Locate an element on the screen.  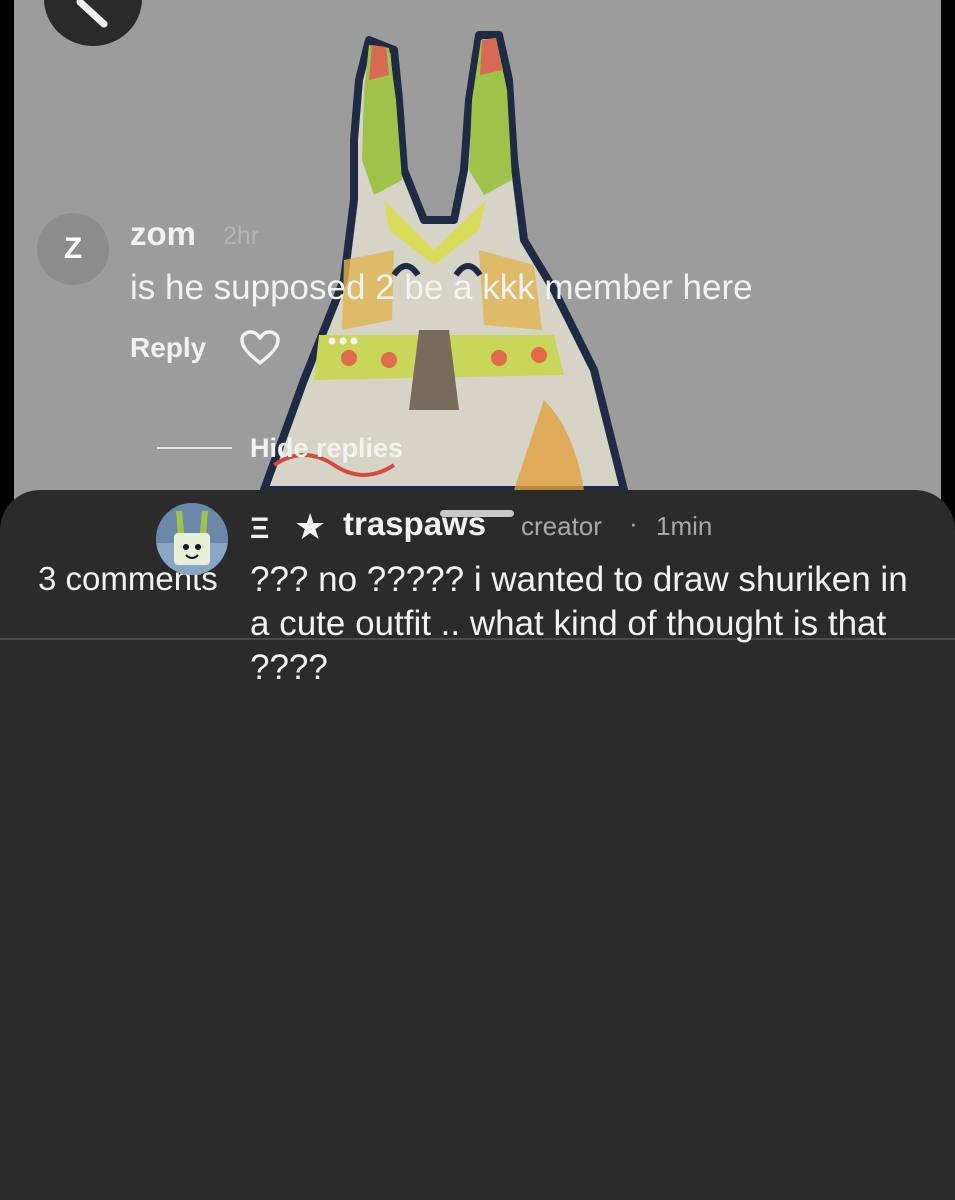
avatar: Z is located at coordinates (73, 249).